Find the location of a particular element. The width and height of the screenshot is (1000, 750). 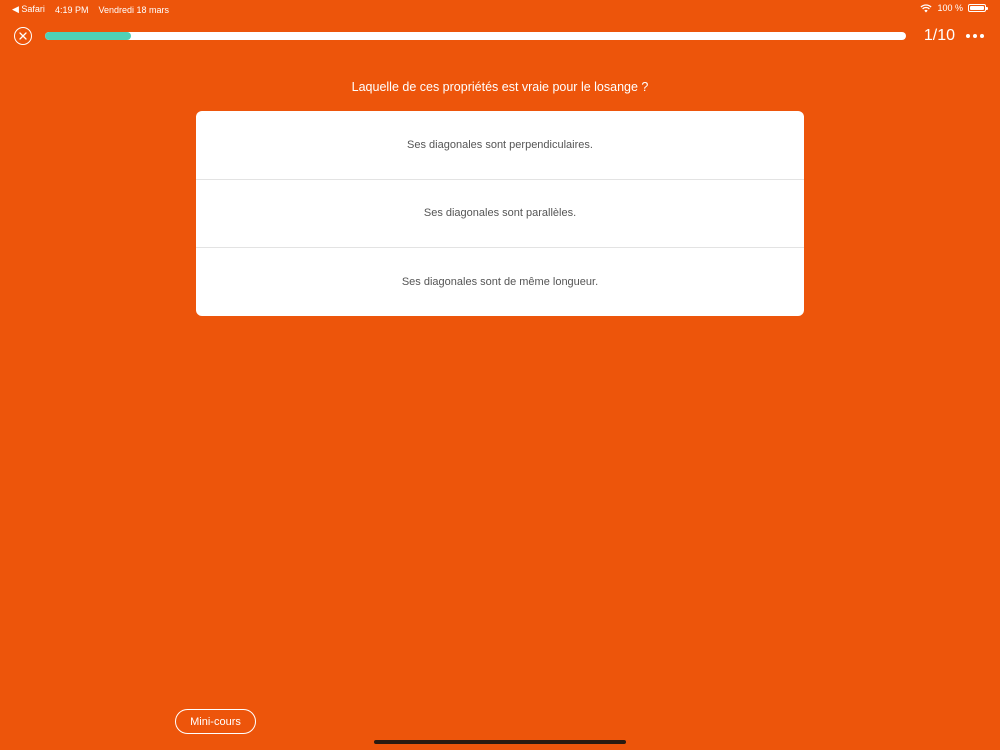

status-time: 4:19 PM is located at coordinates (71, 9).